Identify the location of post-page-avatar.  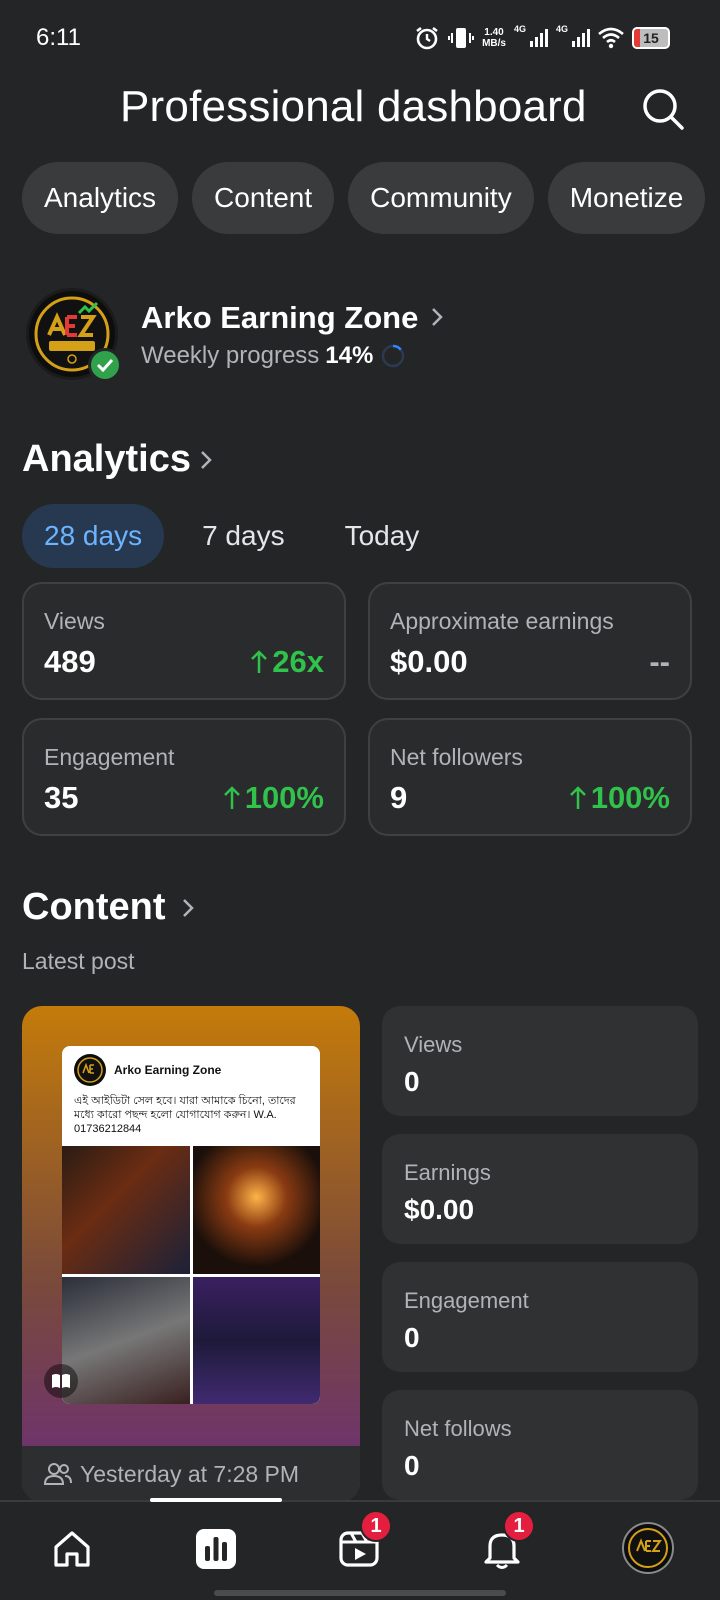
(90, 1070).